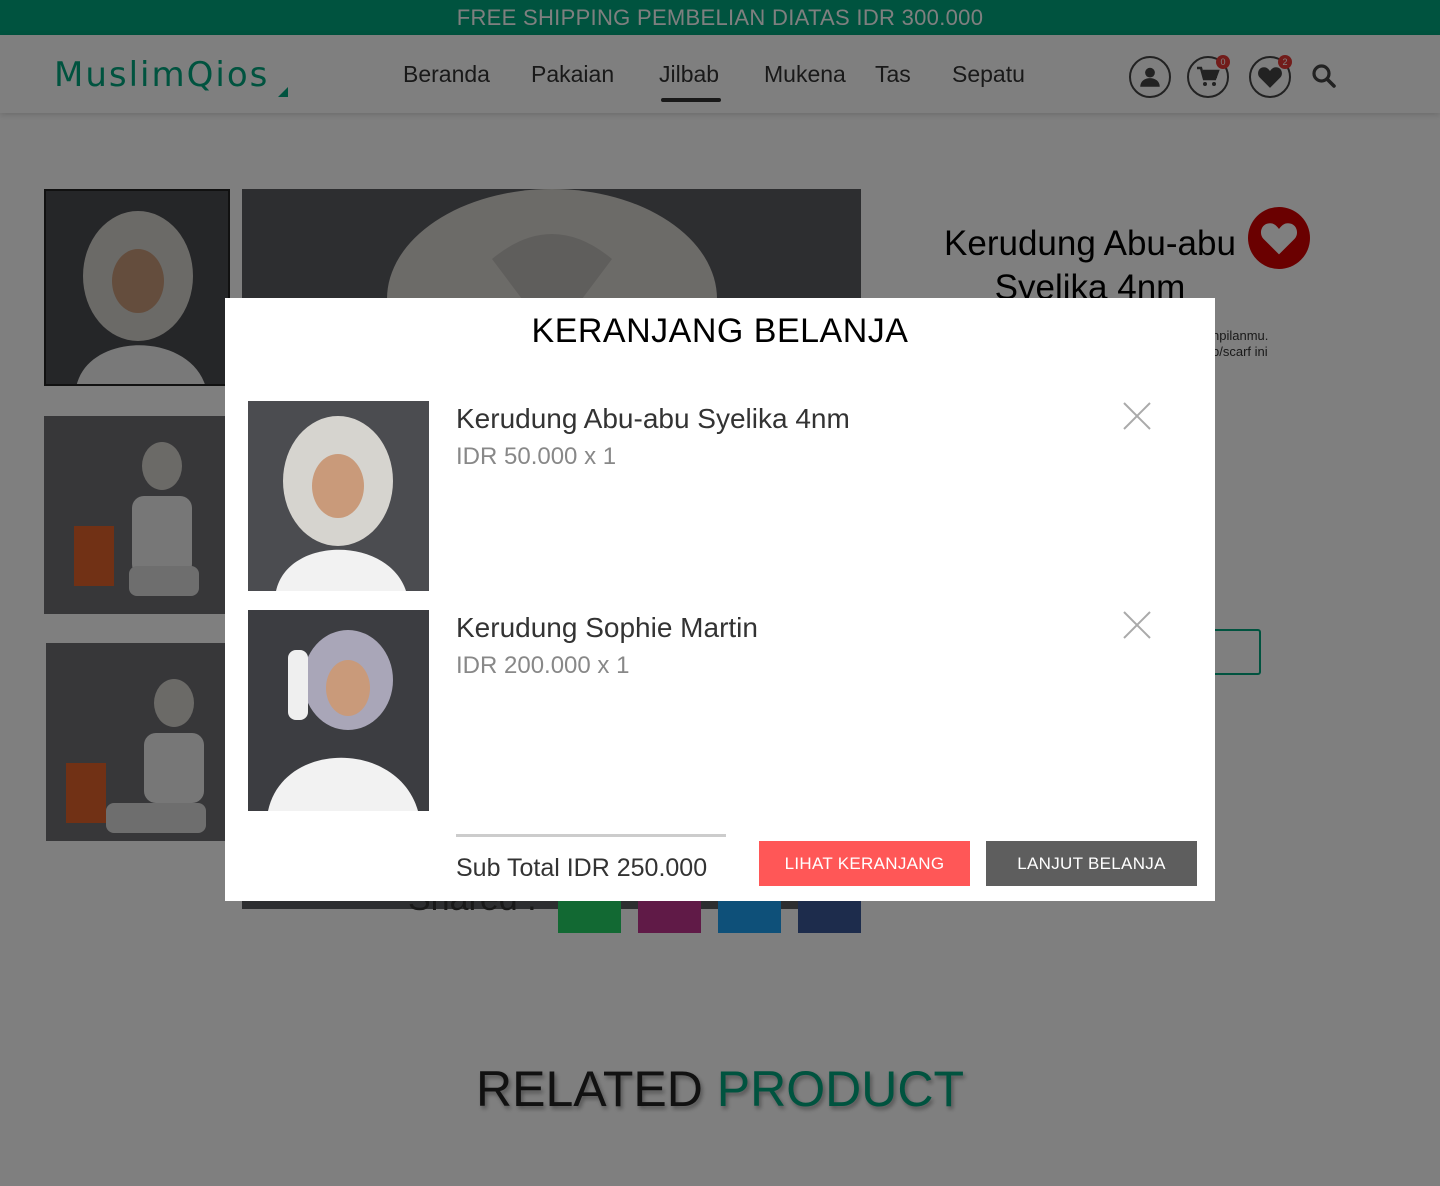  I want to click on cart-item-name: Kerudung Sophie Martin, so click(607, 627).